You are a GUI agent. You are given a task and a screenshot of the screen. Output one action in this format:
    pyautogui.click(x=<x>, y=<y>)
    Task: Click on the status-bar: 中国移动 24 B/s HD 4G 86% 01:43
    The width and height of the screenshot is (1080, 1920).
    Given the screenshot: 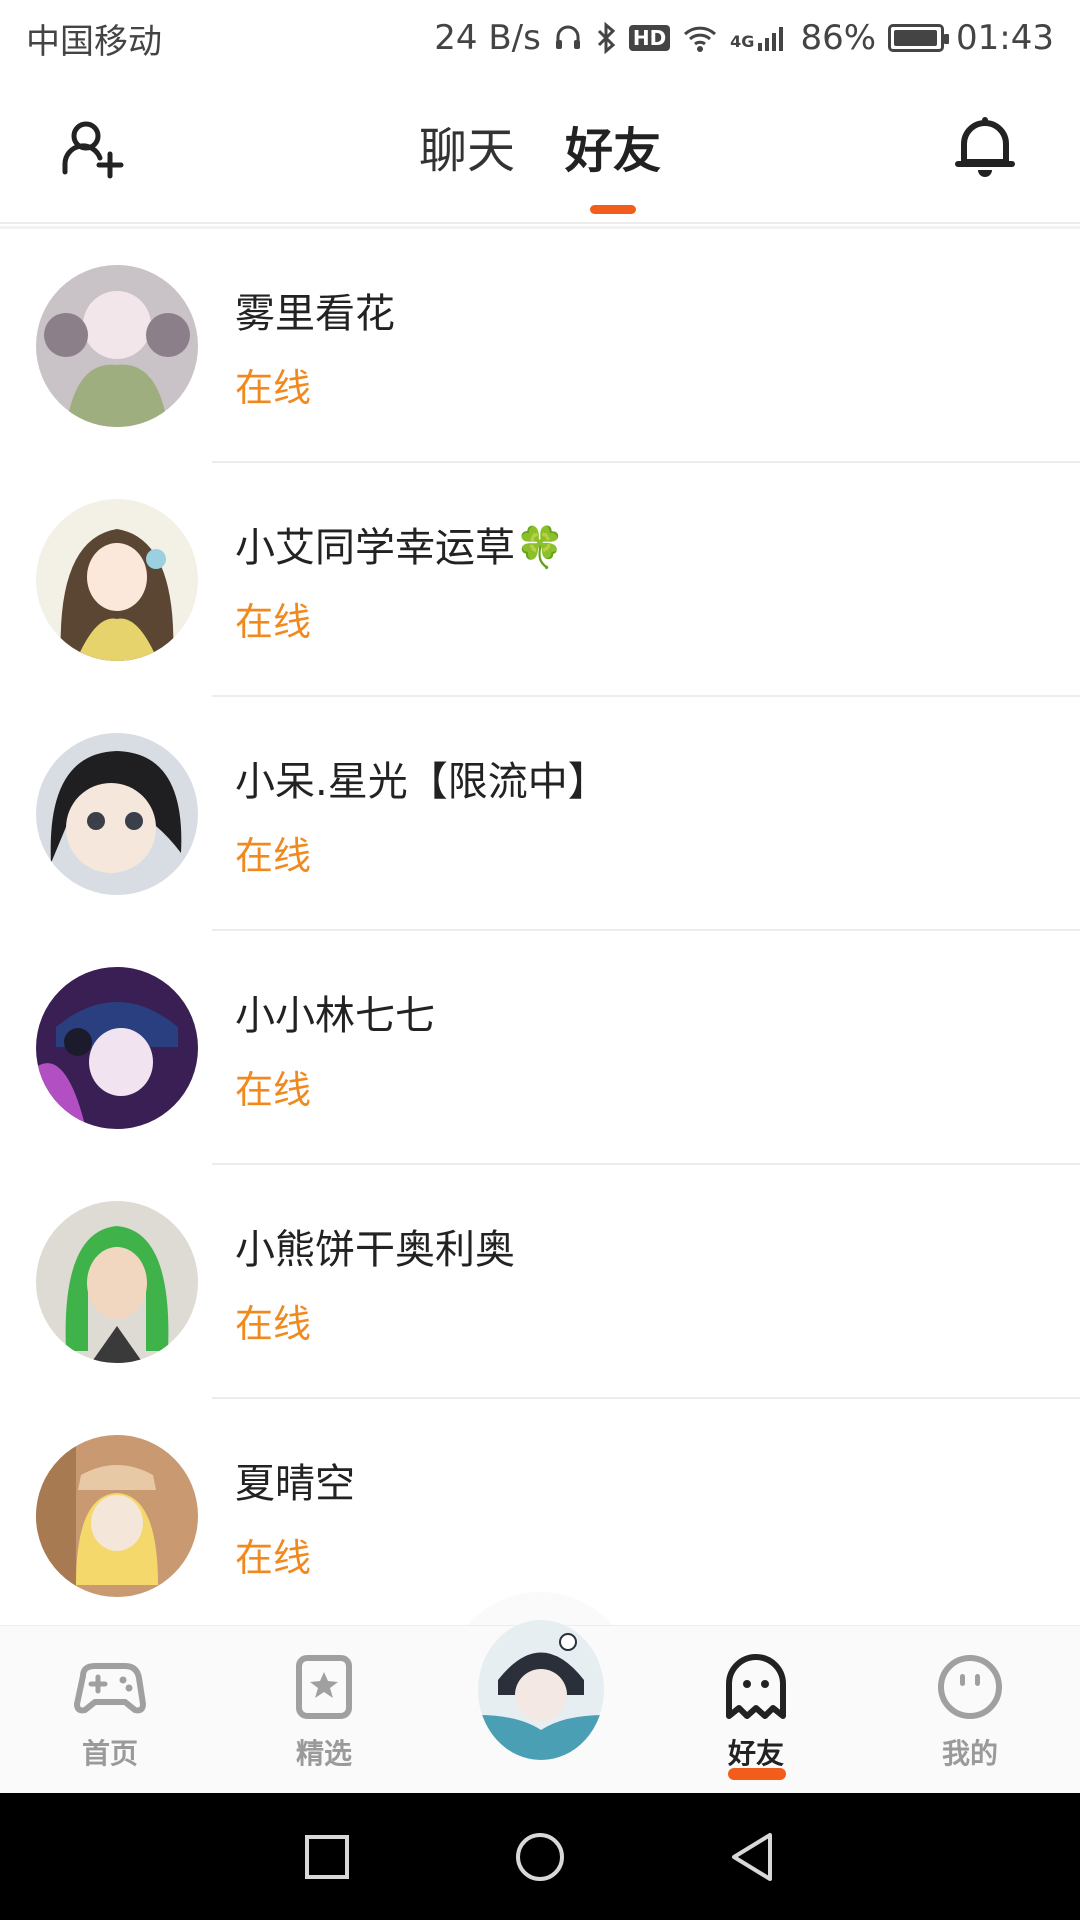 What is the action you would take?
    pyautogui.click(x=540, y=38)
    